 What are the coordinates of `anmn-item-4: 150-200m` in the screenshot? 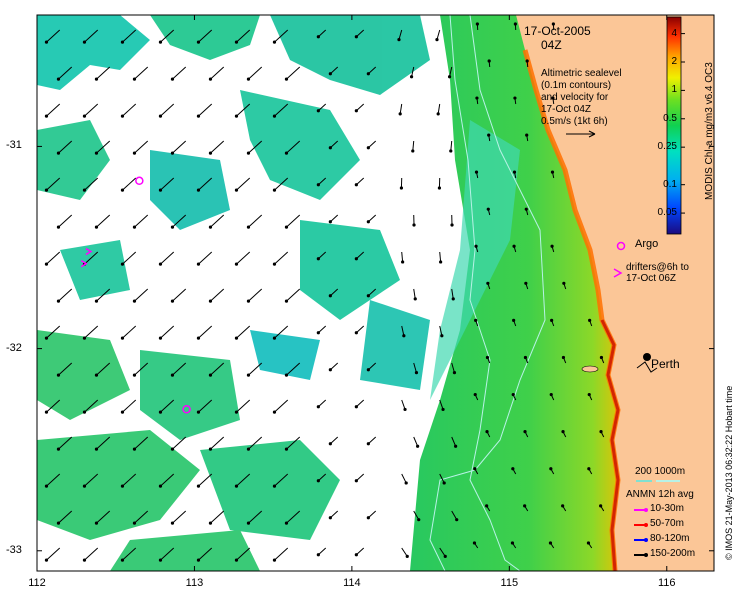 It's located at (673, 553).